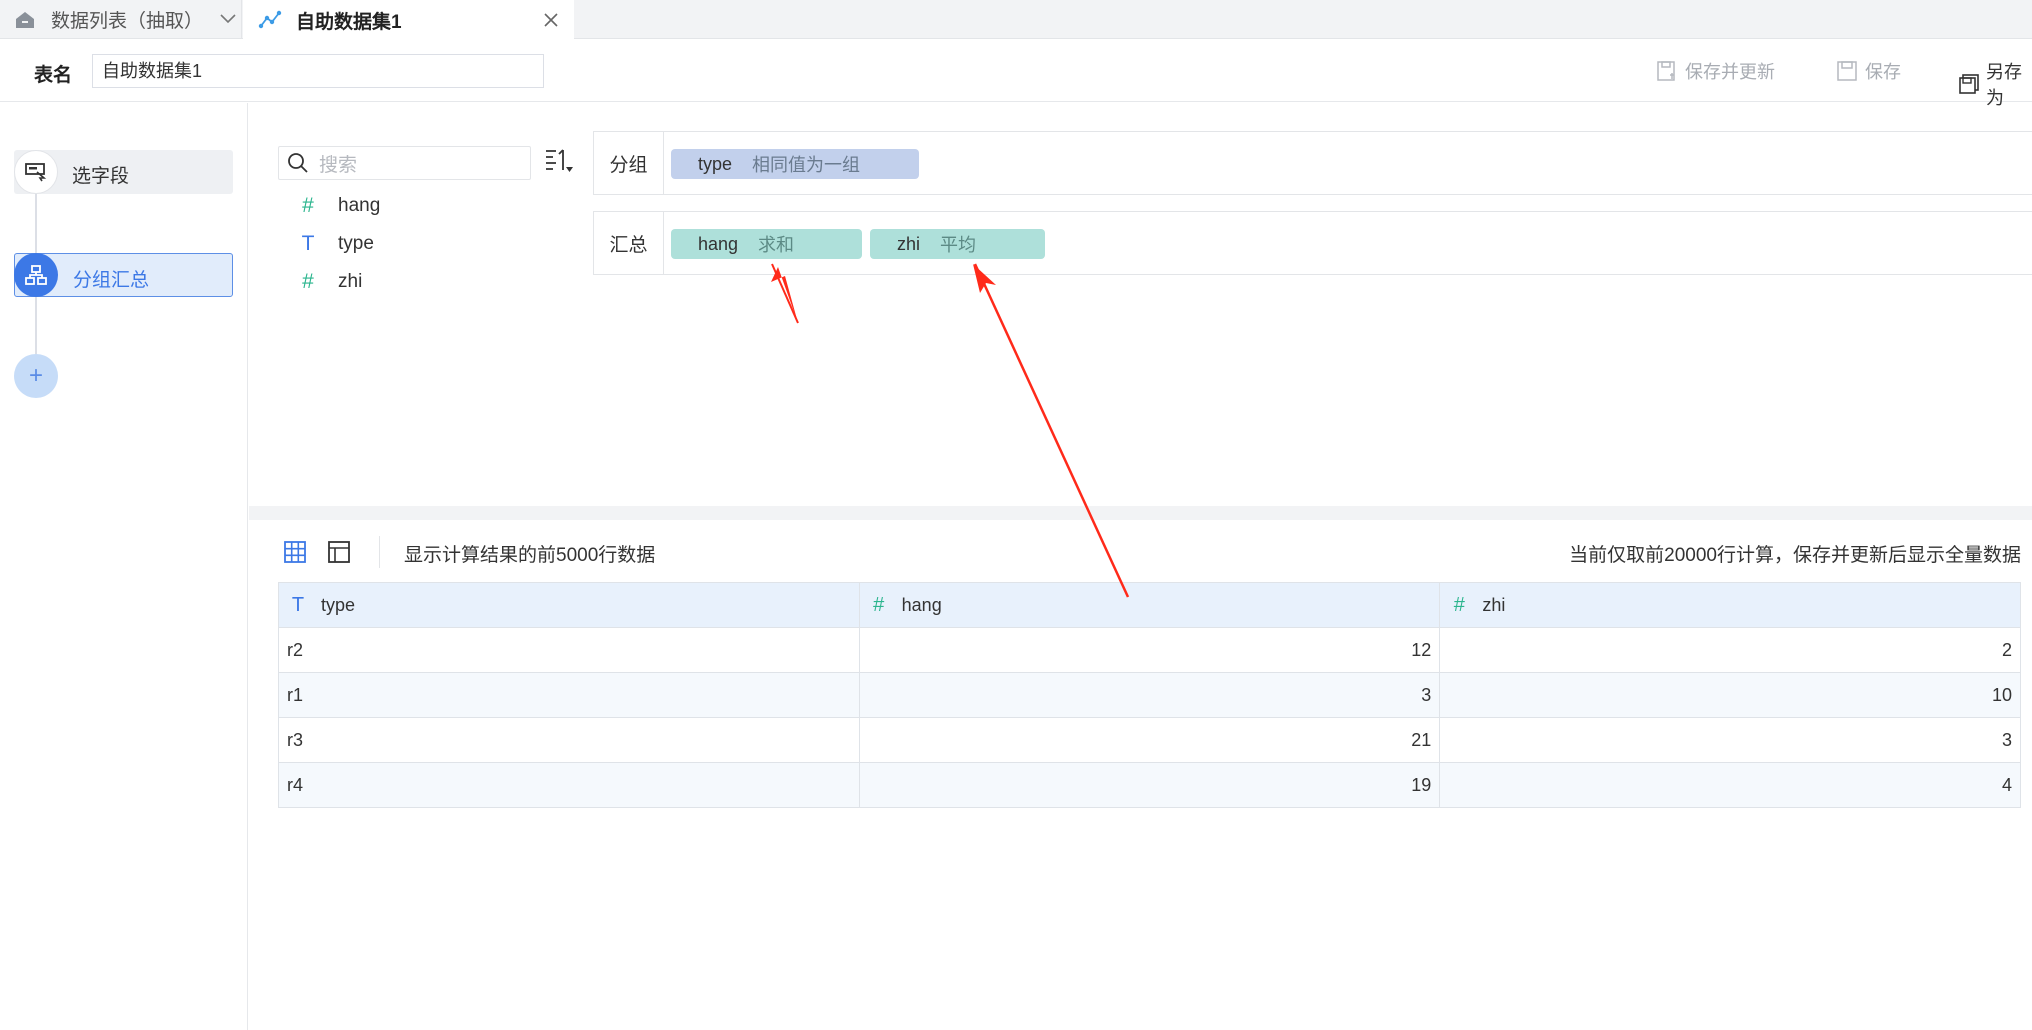  I want to click on steps-panel: 选字段 分组汇总 +, so click(124, 566).